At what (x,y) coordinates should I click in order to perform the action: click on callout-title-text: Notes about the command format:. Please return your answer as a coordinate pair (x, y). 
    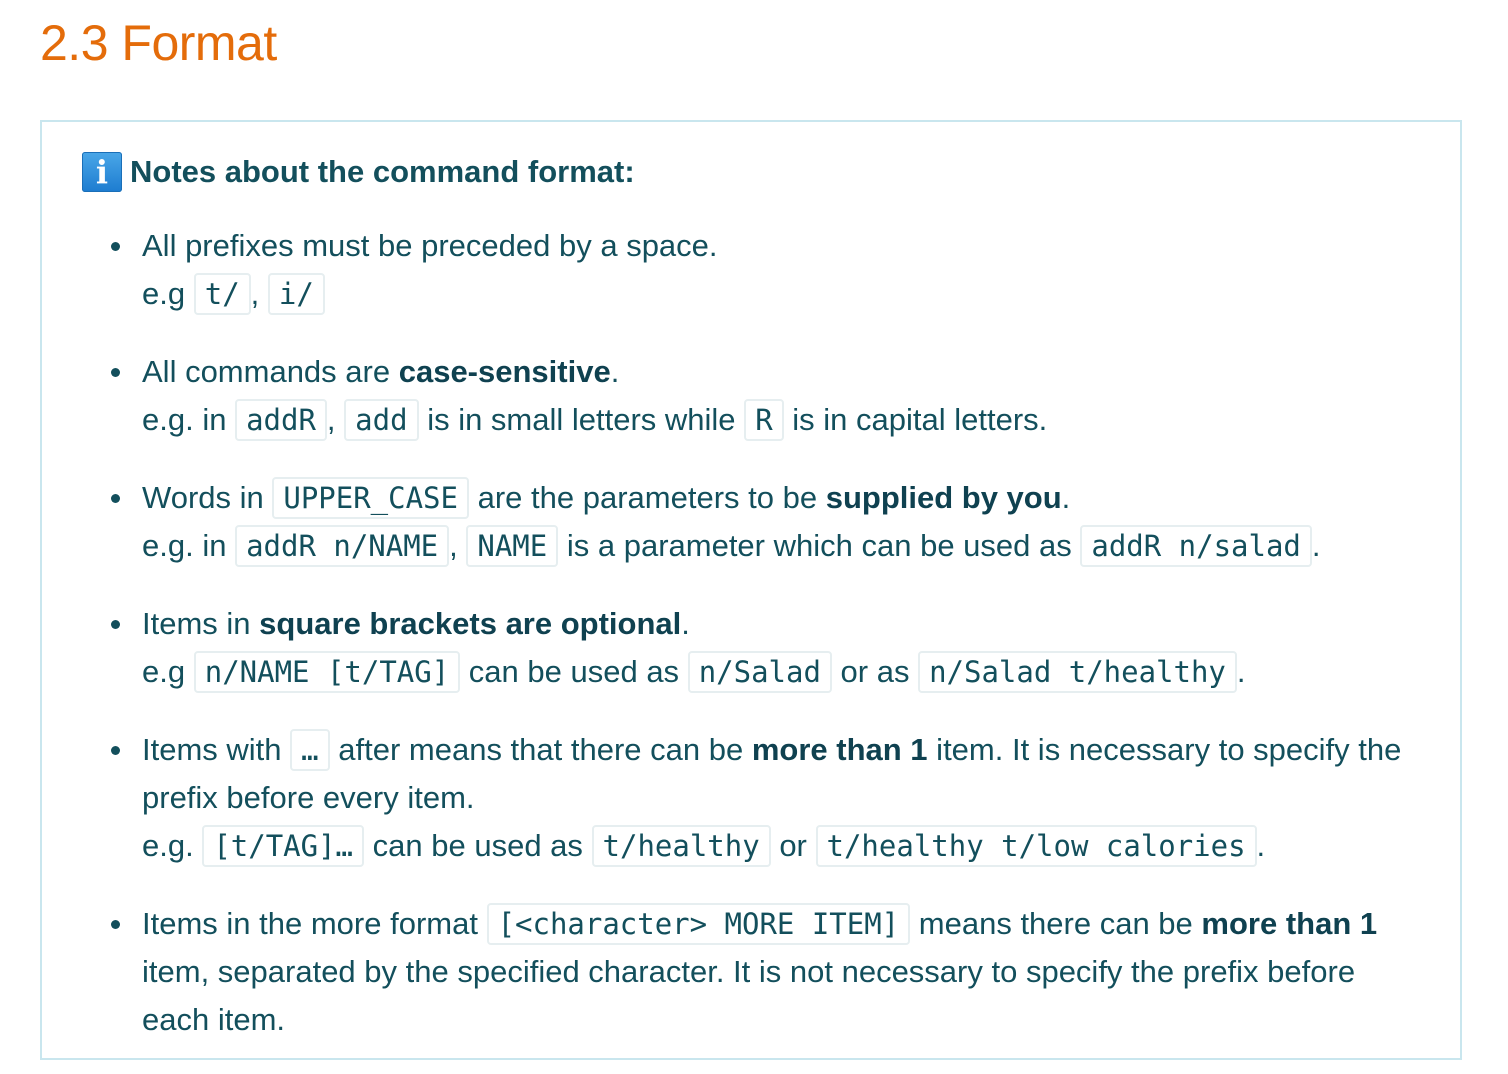
    Looking at the image, I should click on (382, 171).